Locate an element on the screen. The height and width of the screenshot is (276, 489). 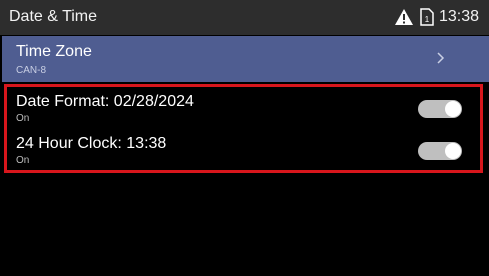
screen-title: Date & Time is located at coordinates (53, 16).